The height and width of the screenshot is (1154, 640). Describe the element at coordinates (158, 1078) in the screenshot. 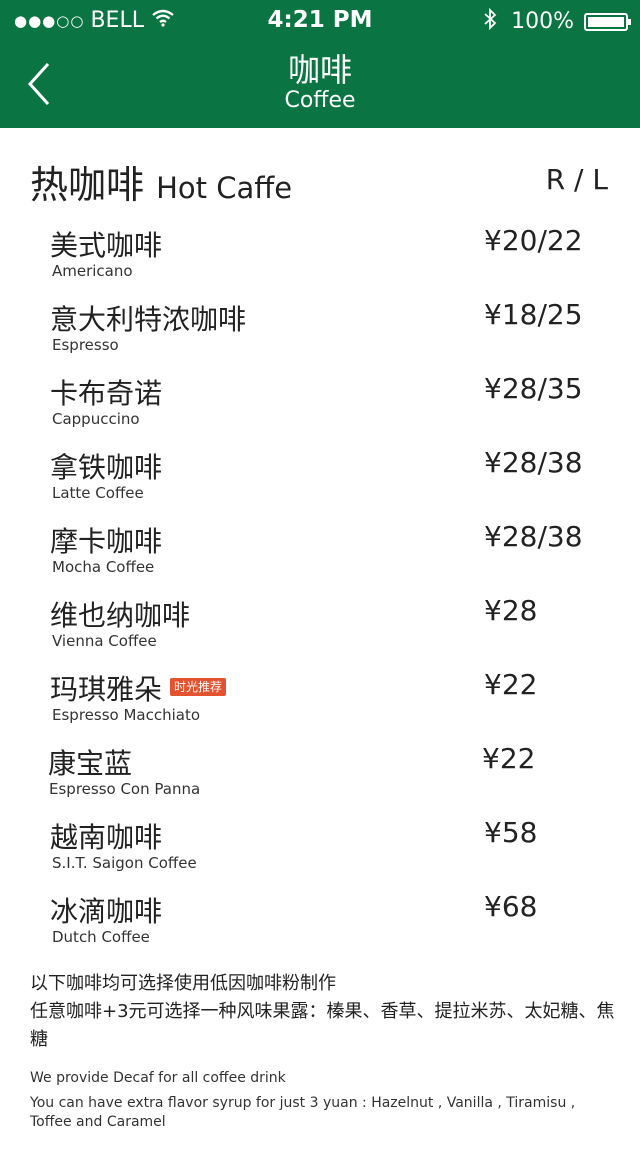

I see `note-decaf-en: We provide Decaf for all coffee drink` at that location.